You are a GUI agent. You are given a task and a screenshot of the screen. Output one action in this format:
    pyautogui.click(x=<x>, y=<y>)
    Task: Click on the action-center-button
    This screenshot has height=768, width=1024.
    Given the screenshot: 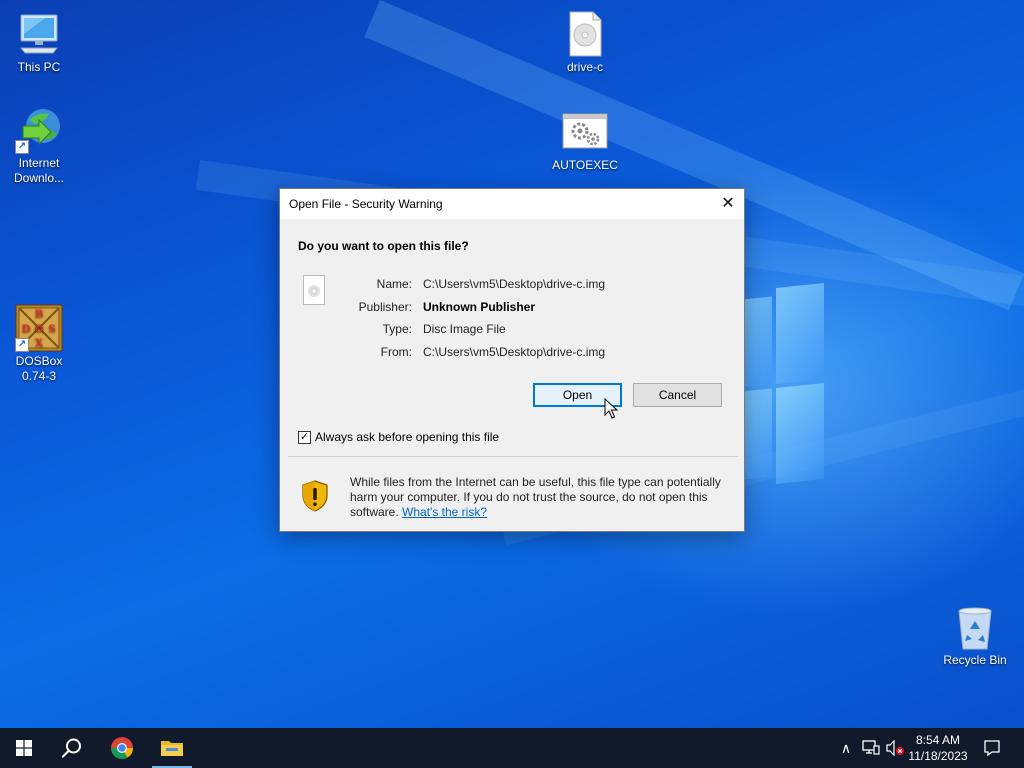 What is the action you would take?
    pyautogui.click(x=992, y=748)
    